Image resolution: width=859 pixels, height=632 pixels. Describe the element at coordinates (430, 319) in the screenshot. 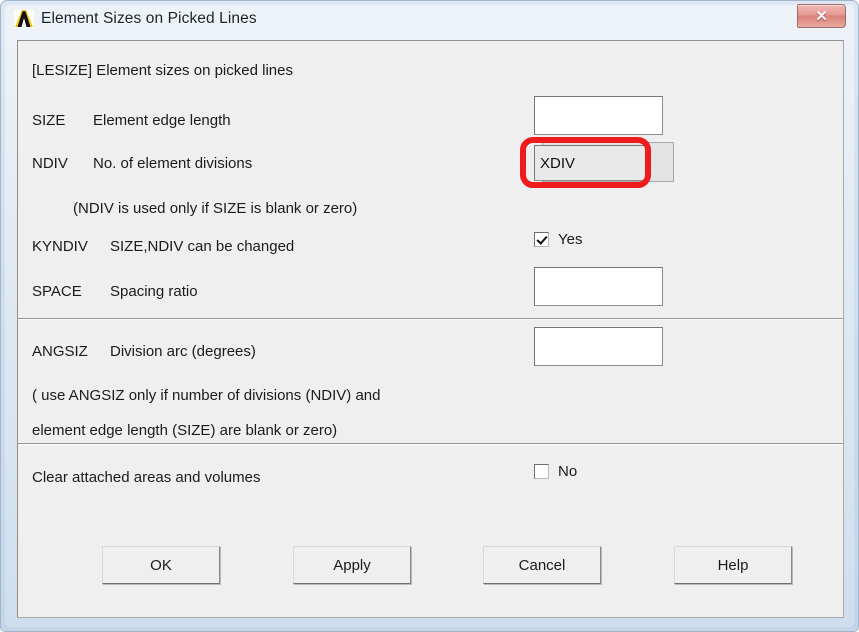

I see `separator-upper` at that location.